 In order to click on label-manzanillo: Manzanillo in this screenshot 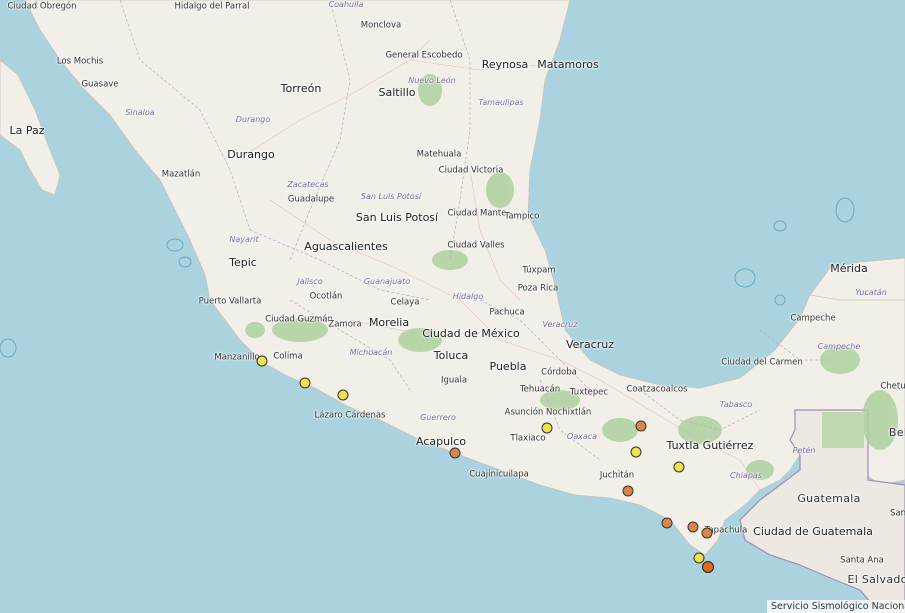, I will do `click(237, 357)`.